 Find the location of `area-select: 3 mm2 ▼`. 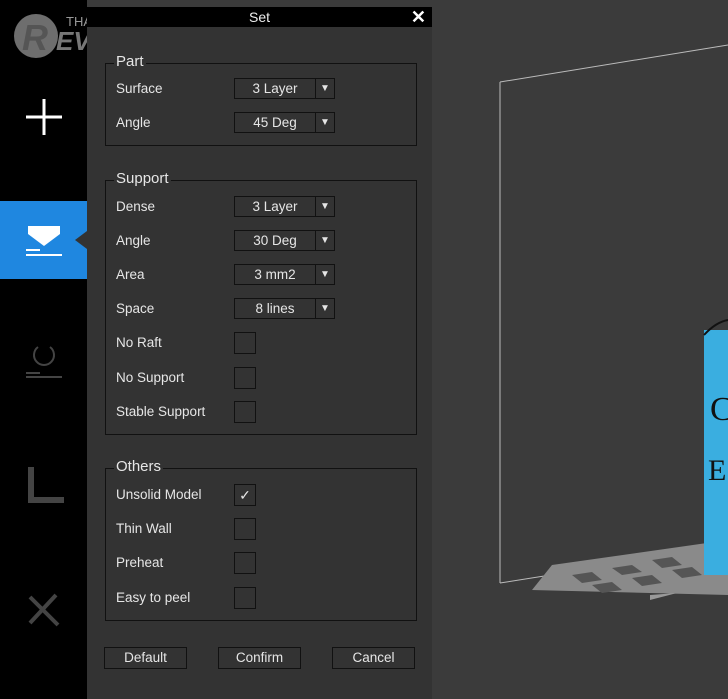

area-select: 3 mm2 ▼ is located at coordinates (284, 274).